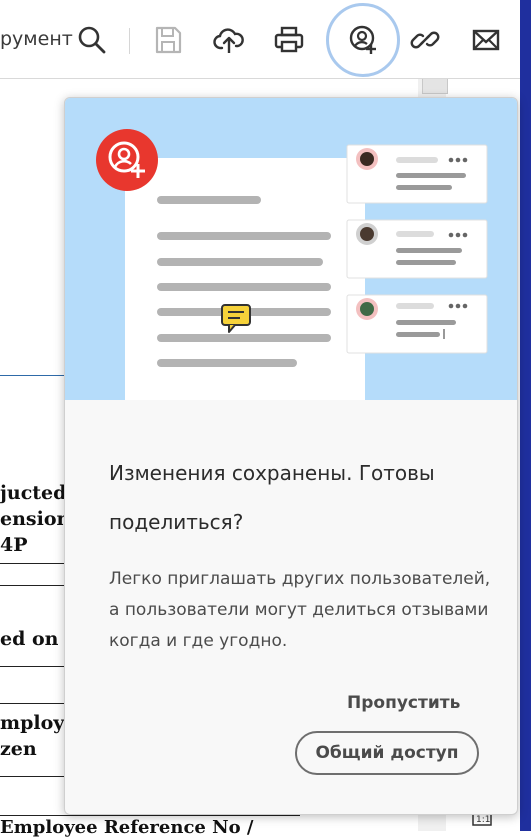  What do you see at coordinates (272, 497) in the screenshot?
I see `popover-title: Изменения сохранены. Готовы поделиться?` at bounding box center [272, 497].